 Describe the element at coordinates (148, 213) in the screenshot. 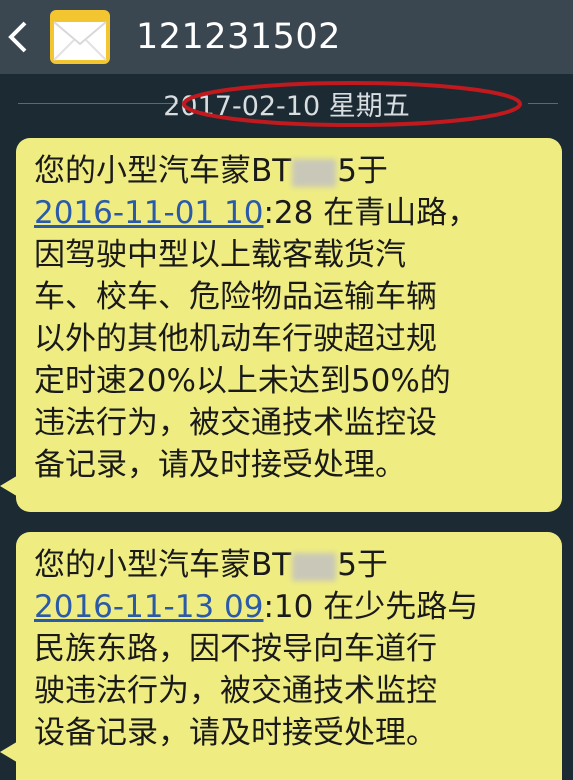

I see `date-link: 2016-11-01 10` at that location.